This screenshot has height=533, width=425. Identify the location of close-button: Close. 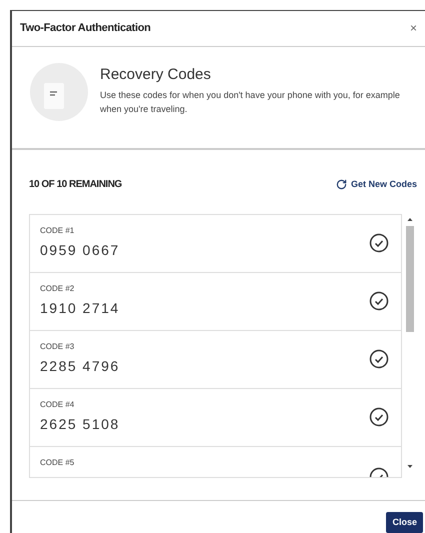
(404, 522).